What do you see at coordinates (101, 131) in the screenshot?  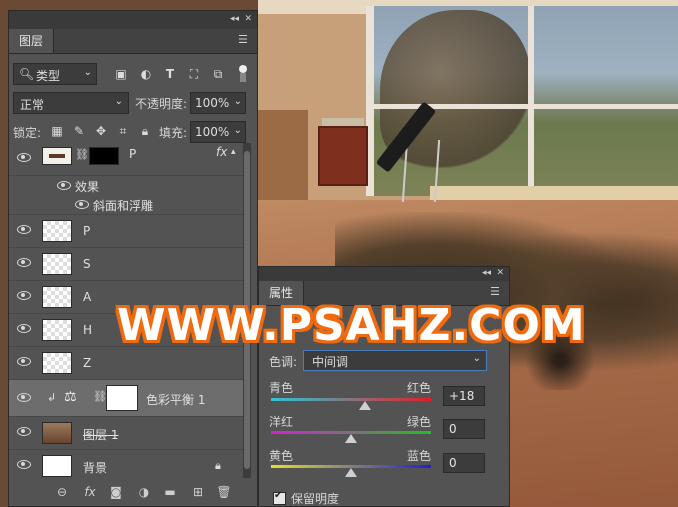 I see `lock-position-icon: ✥` at bounding box center [101, 131].